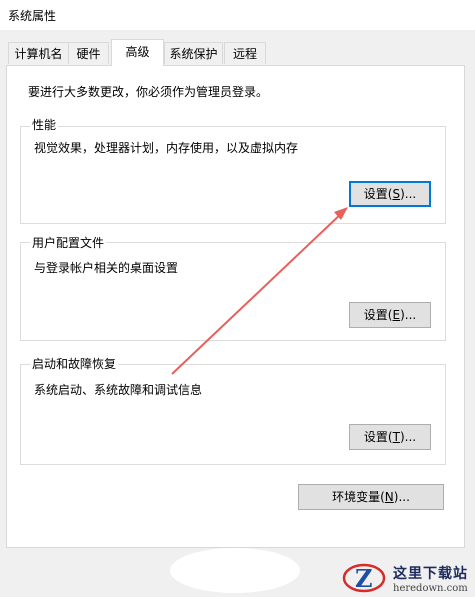 Image resolution: width=475 pixels, height=597 pixels. I want to click on group-title-performance: 性能, so click(44, 124).